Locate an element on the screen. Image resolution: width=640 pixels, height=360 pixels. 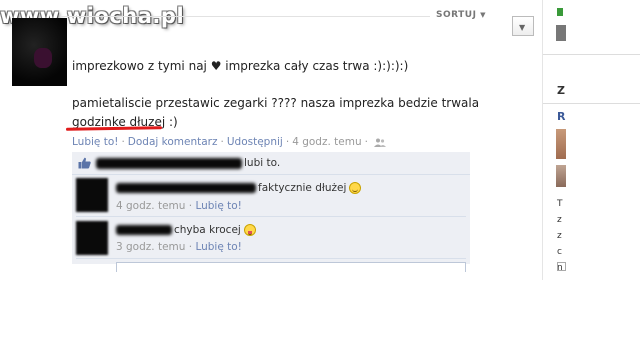
right-column-divider is located at coordinates (542, 140).